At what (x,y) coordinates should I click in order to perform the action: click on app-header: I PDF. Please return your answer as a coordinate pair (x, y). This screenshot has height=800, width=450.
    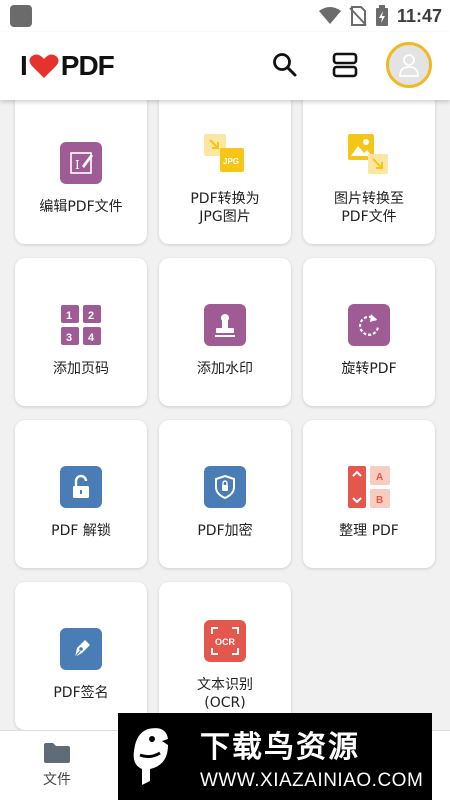
    Looking at the image, I should click on (225, 66).